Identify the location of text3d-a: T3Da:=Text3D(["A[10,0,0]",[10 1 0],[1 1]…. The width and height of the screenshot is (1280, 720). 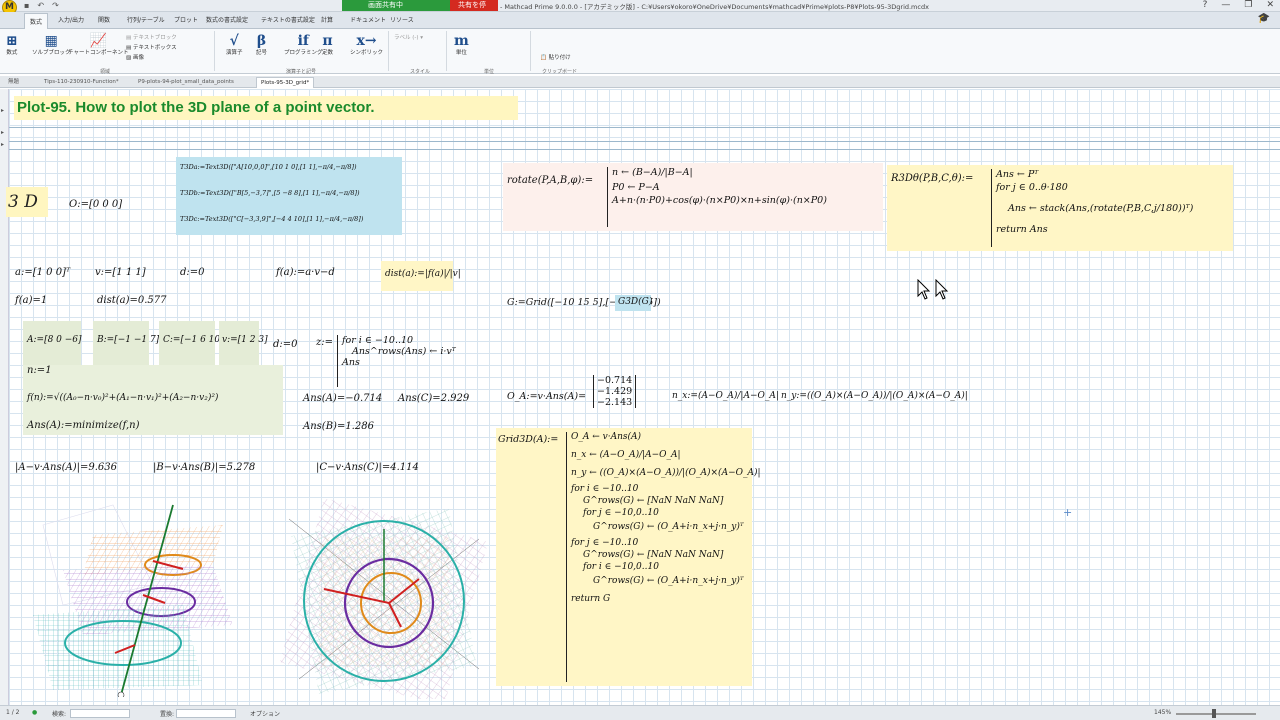
(268, 167).